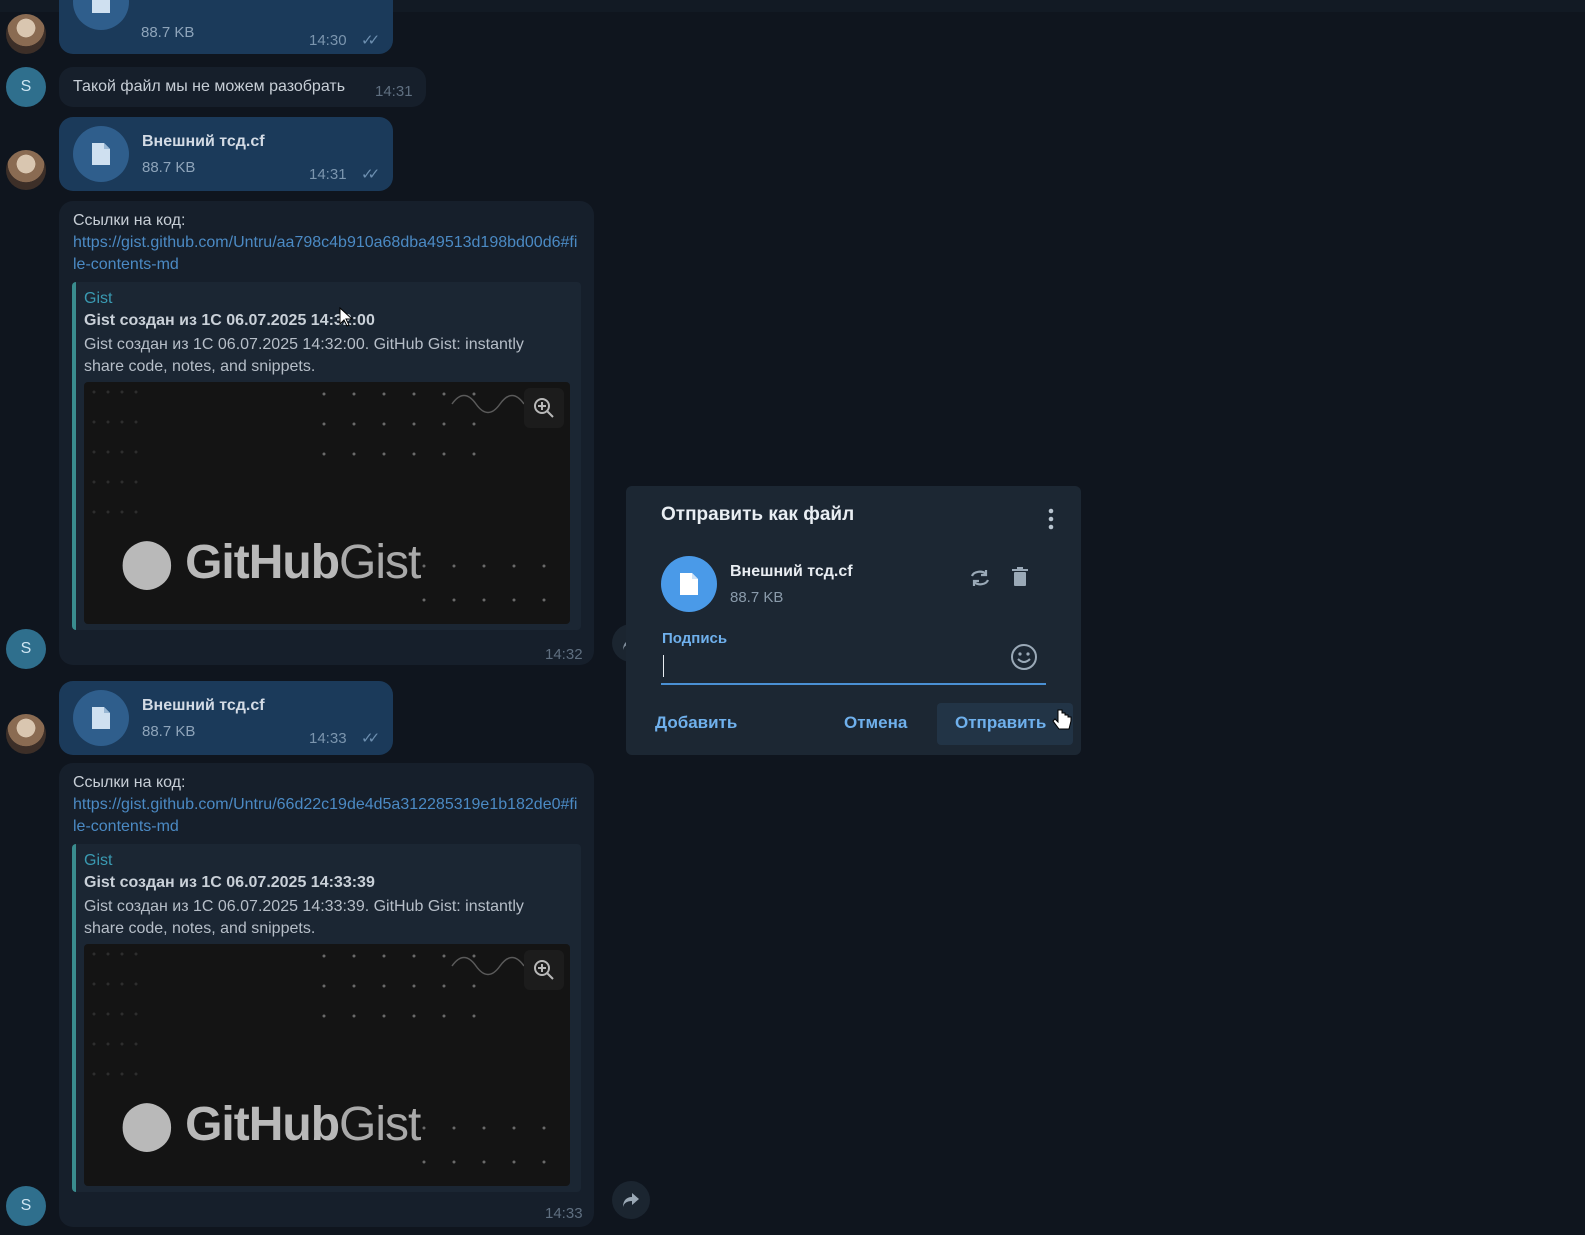 This screenshot has height=1235, width=1585. Describe the element at coordinates (229, 882) in the screenshot. I see `preview-title: Gist создан из 1С 06.07.2025 14:33:39` at that location.